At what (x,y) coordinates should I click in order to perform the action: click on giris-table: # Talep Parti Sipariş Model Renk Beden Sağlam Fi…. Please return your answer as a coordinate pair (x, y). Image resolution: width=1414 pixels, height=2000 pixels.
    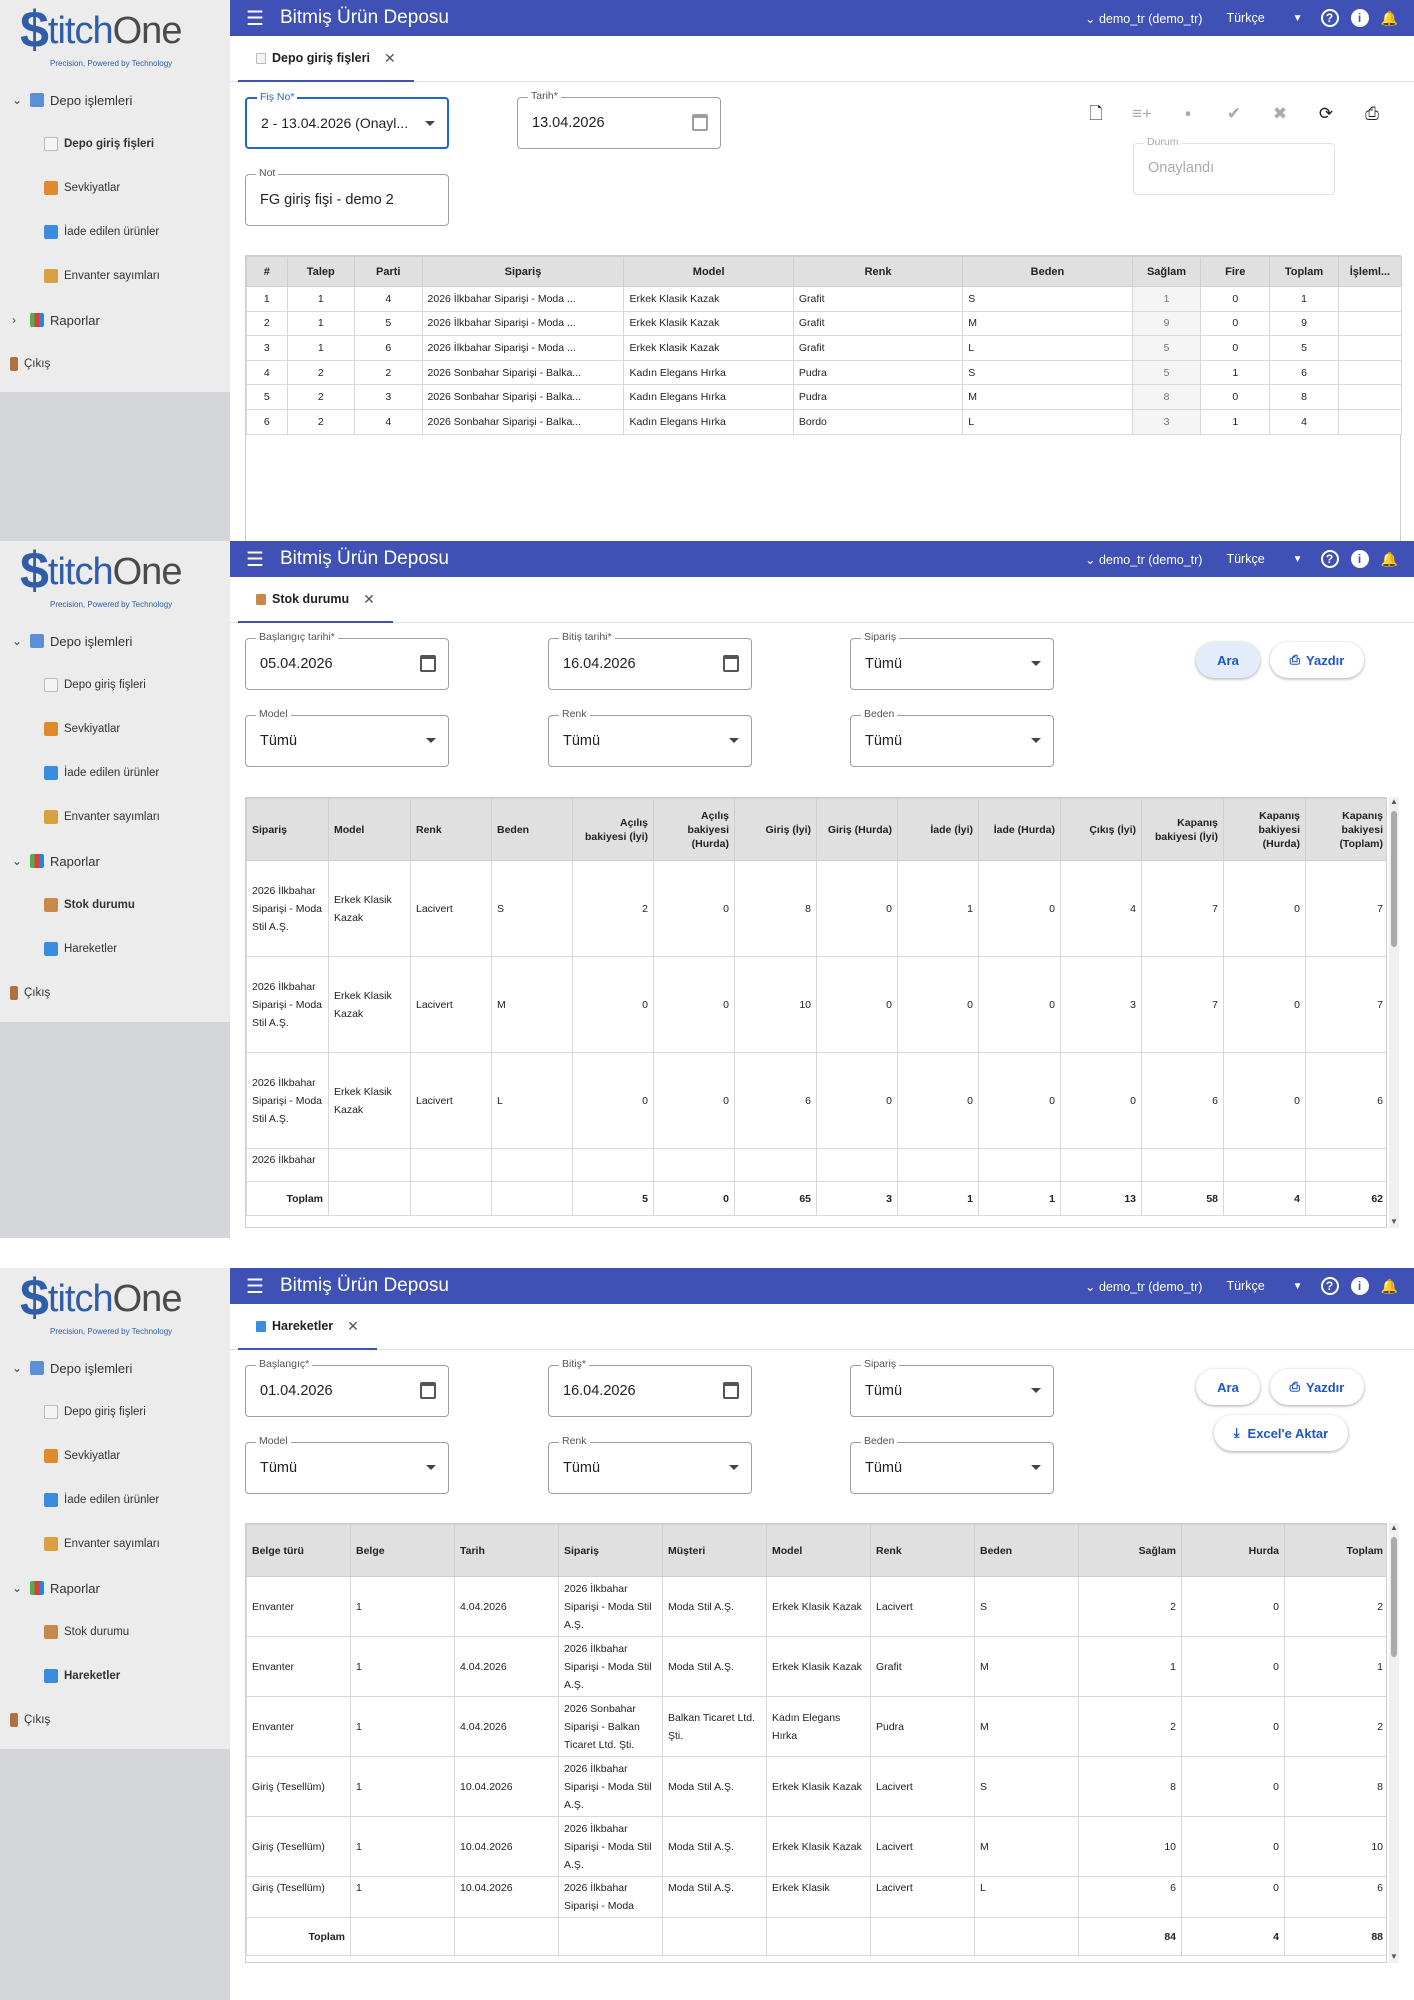
    Looking at the image, I should click on (824, 398).